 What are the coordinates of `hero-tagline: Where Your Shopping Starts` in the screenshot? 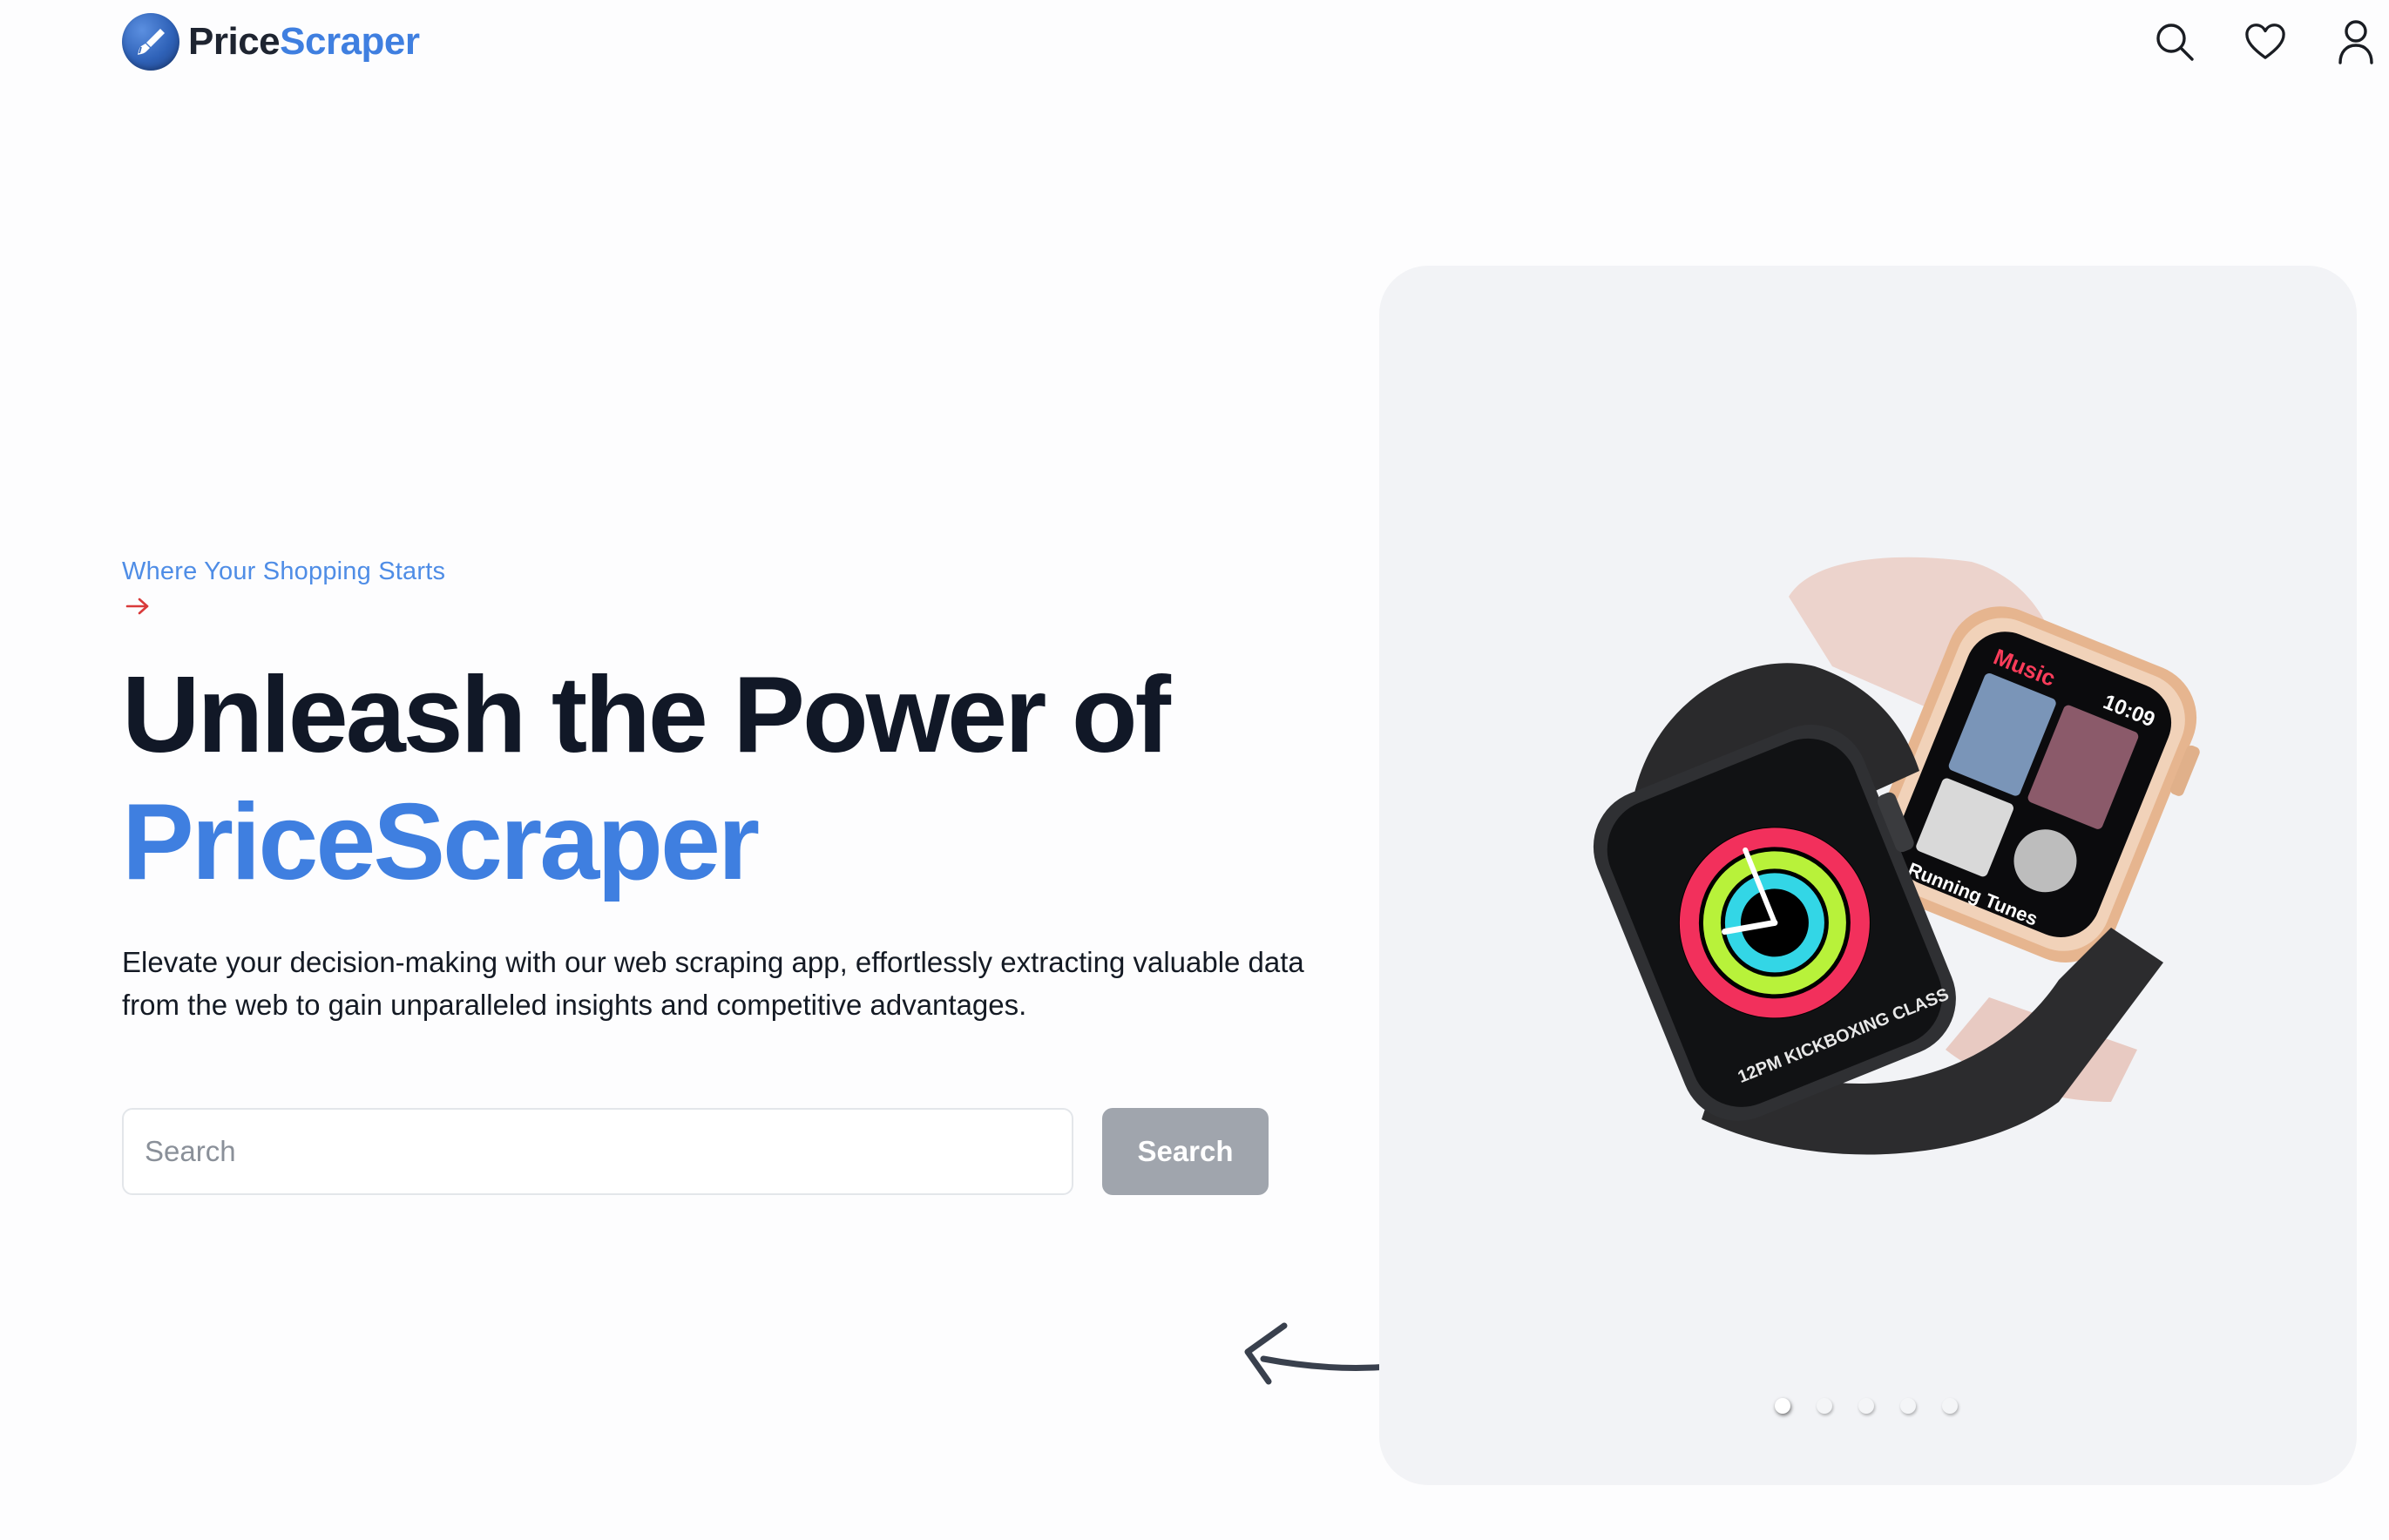 It's located at (284, 571).